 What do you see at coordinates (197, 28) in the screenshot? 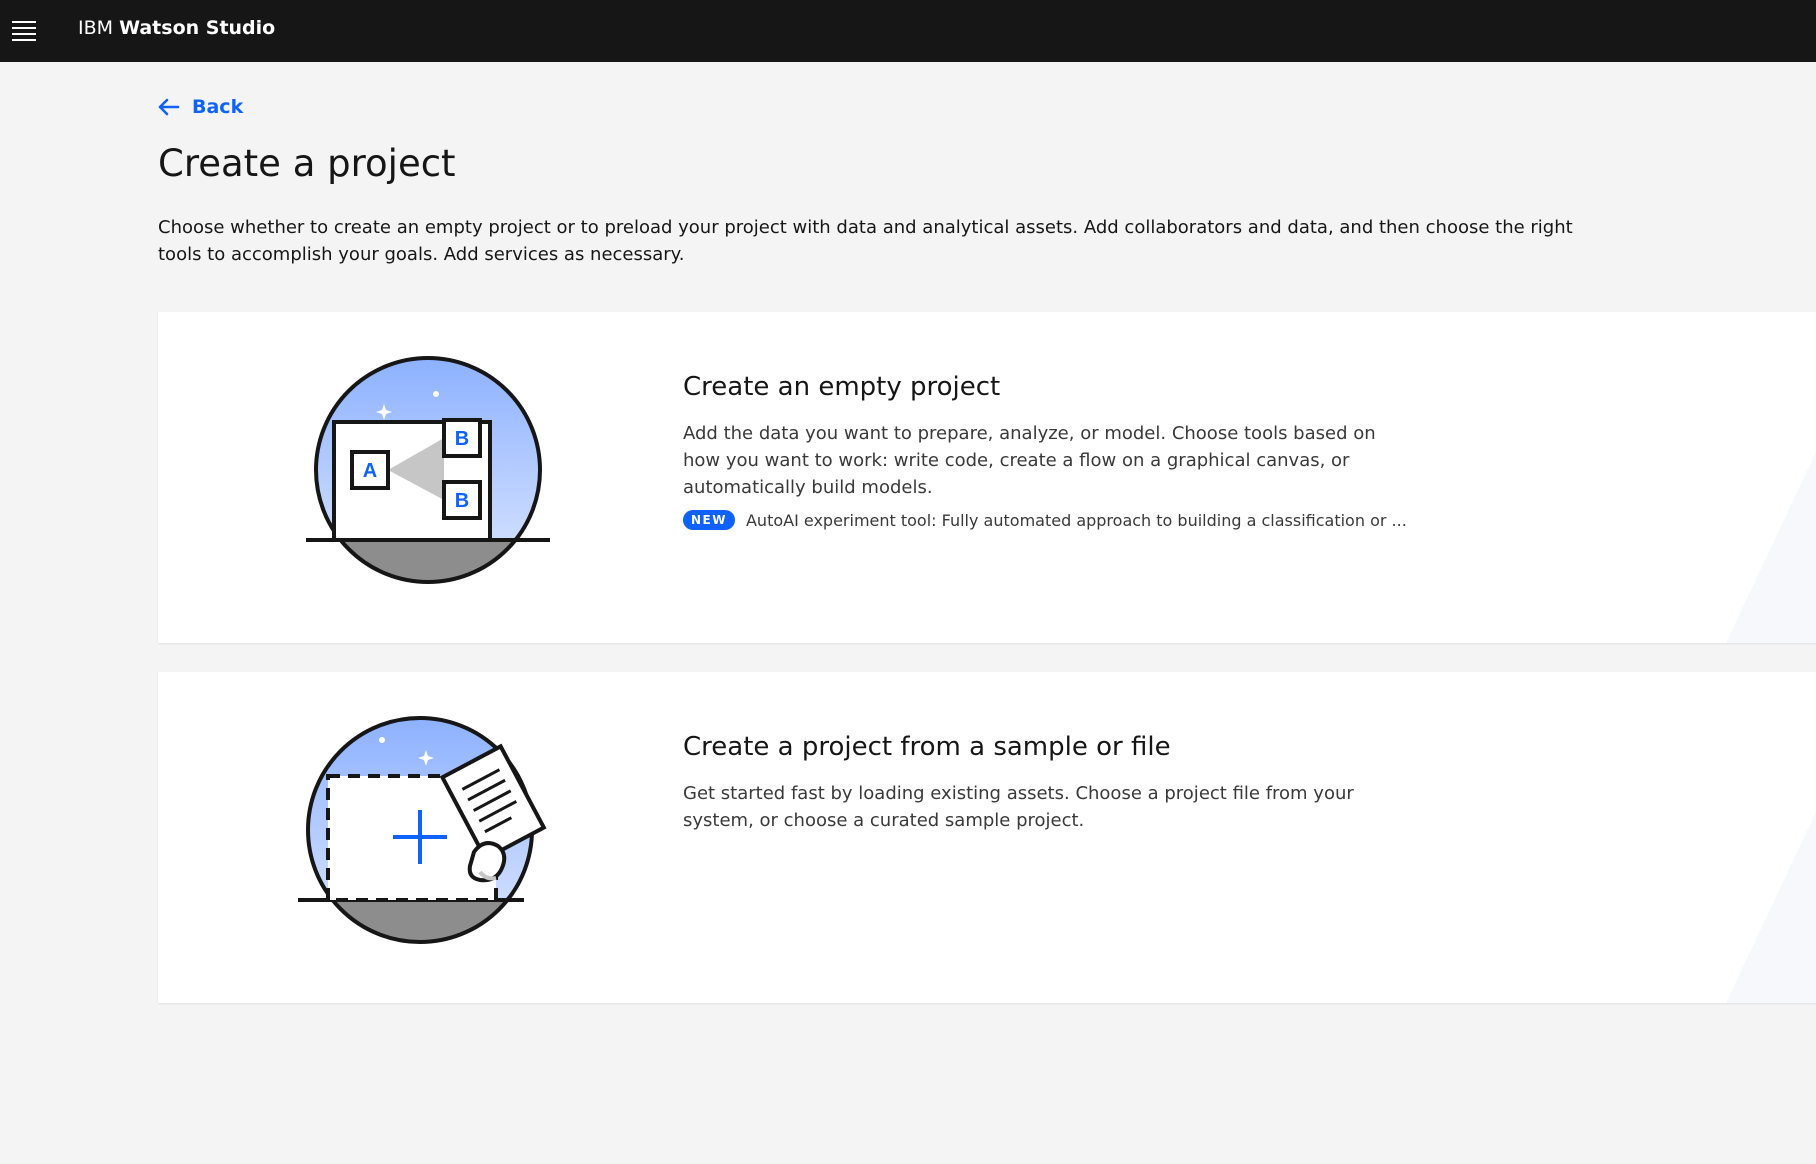
I see `brand-name: Watson Studio` at bounding box center [197, 28].